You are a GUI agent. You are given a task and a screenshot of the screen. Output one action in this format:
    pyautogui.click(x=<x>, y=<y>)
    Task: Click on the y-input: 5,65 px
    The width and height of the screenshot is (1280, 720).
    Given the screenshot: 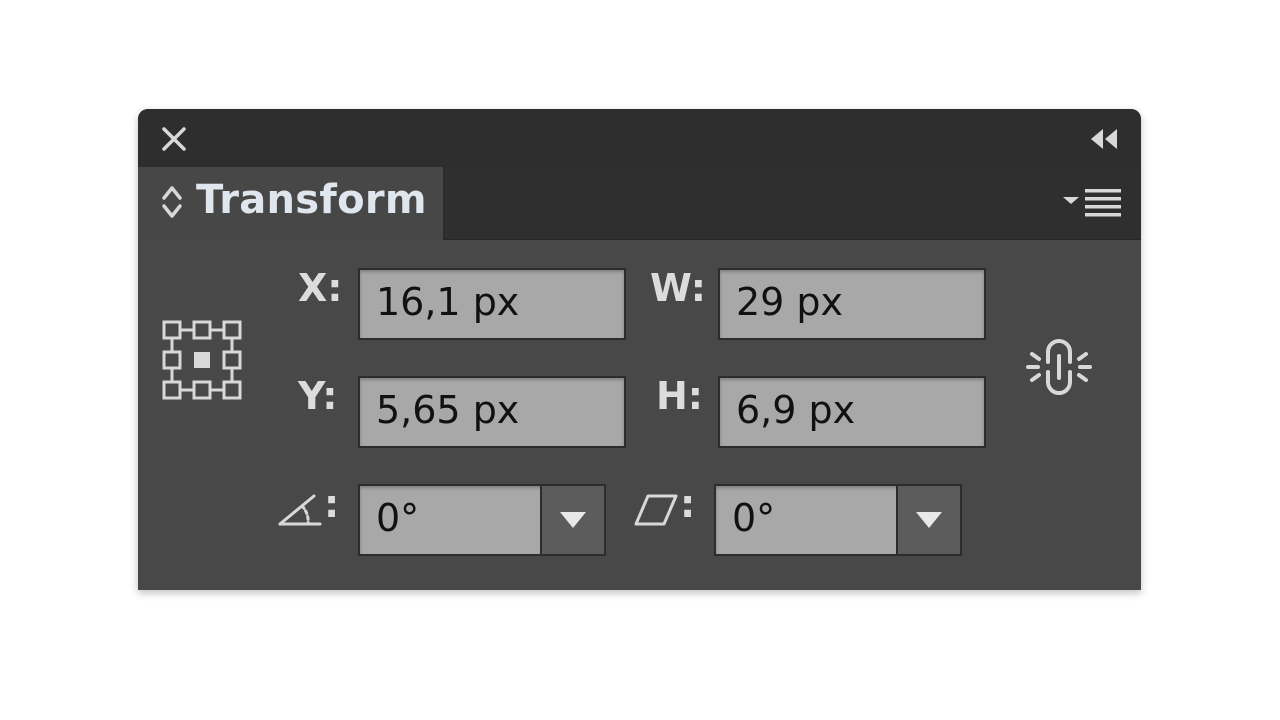 What is the action you would take?
    pyautogui.click(x=492, y=412)
    